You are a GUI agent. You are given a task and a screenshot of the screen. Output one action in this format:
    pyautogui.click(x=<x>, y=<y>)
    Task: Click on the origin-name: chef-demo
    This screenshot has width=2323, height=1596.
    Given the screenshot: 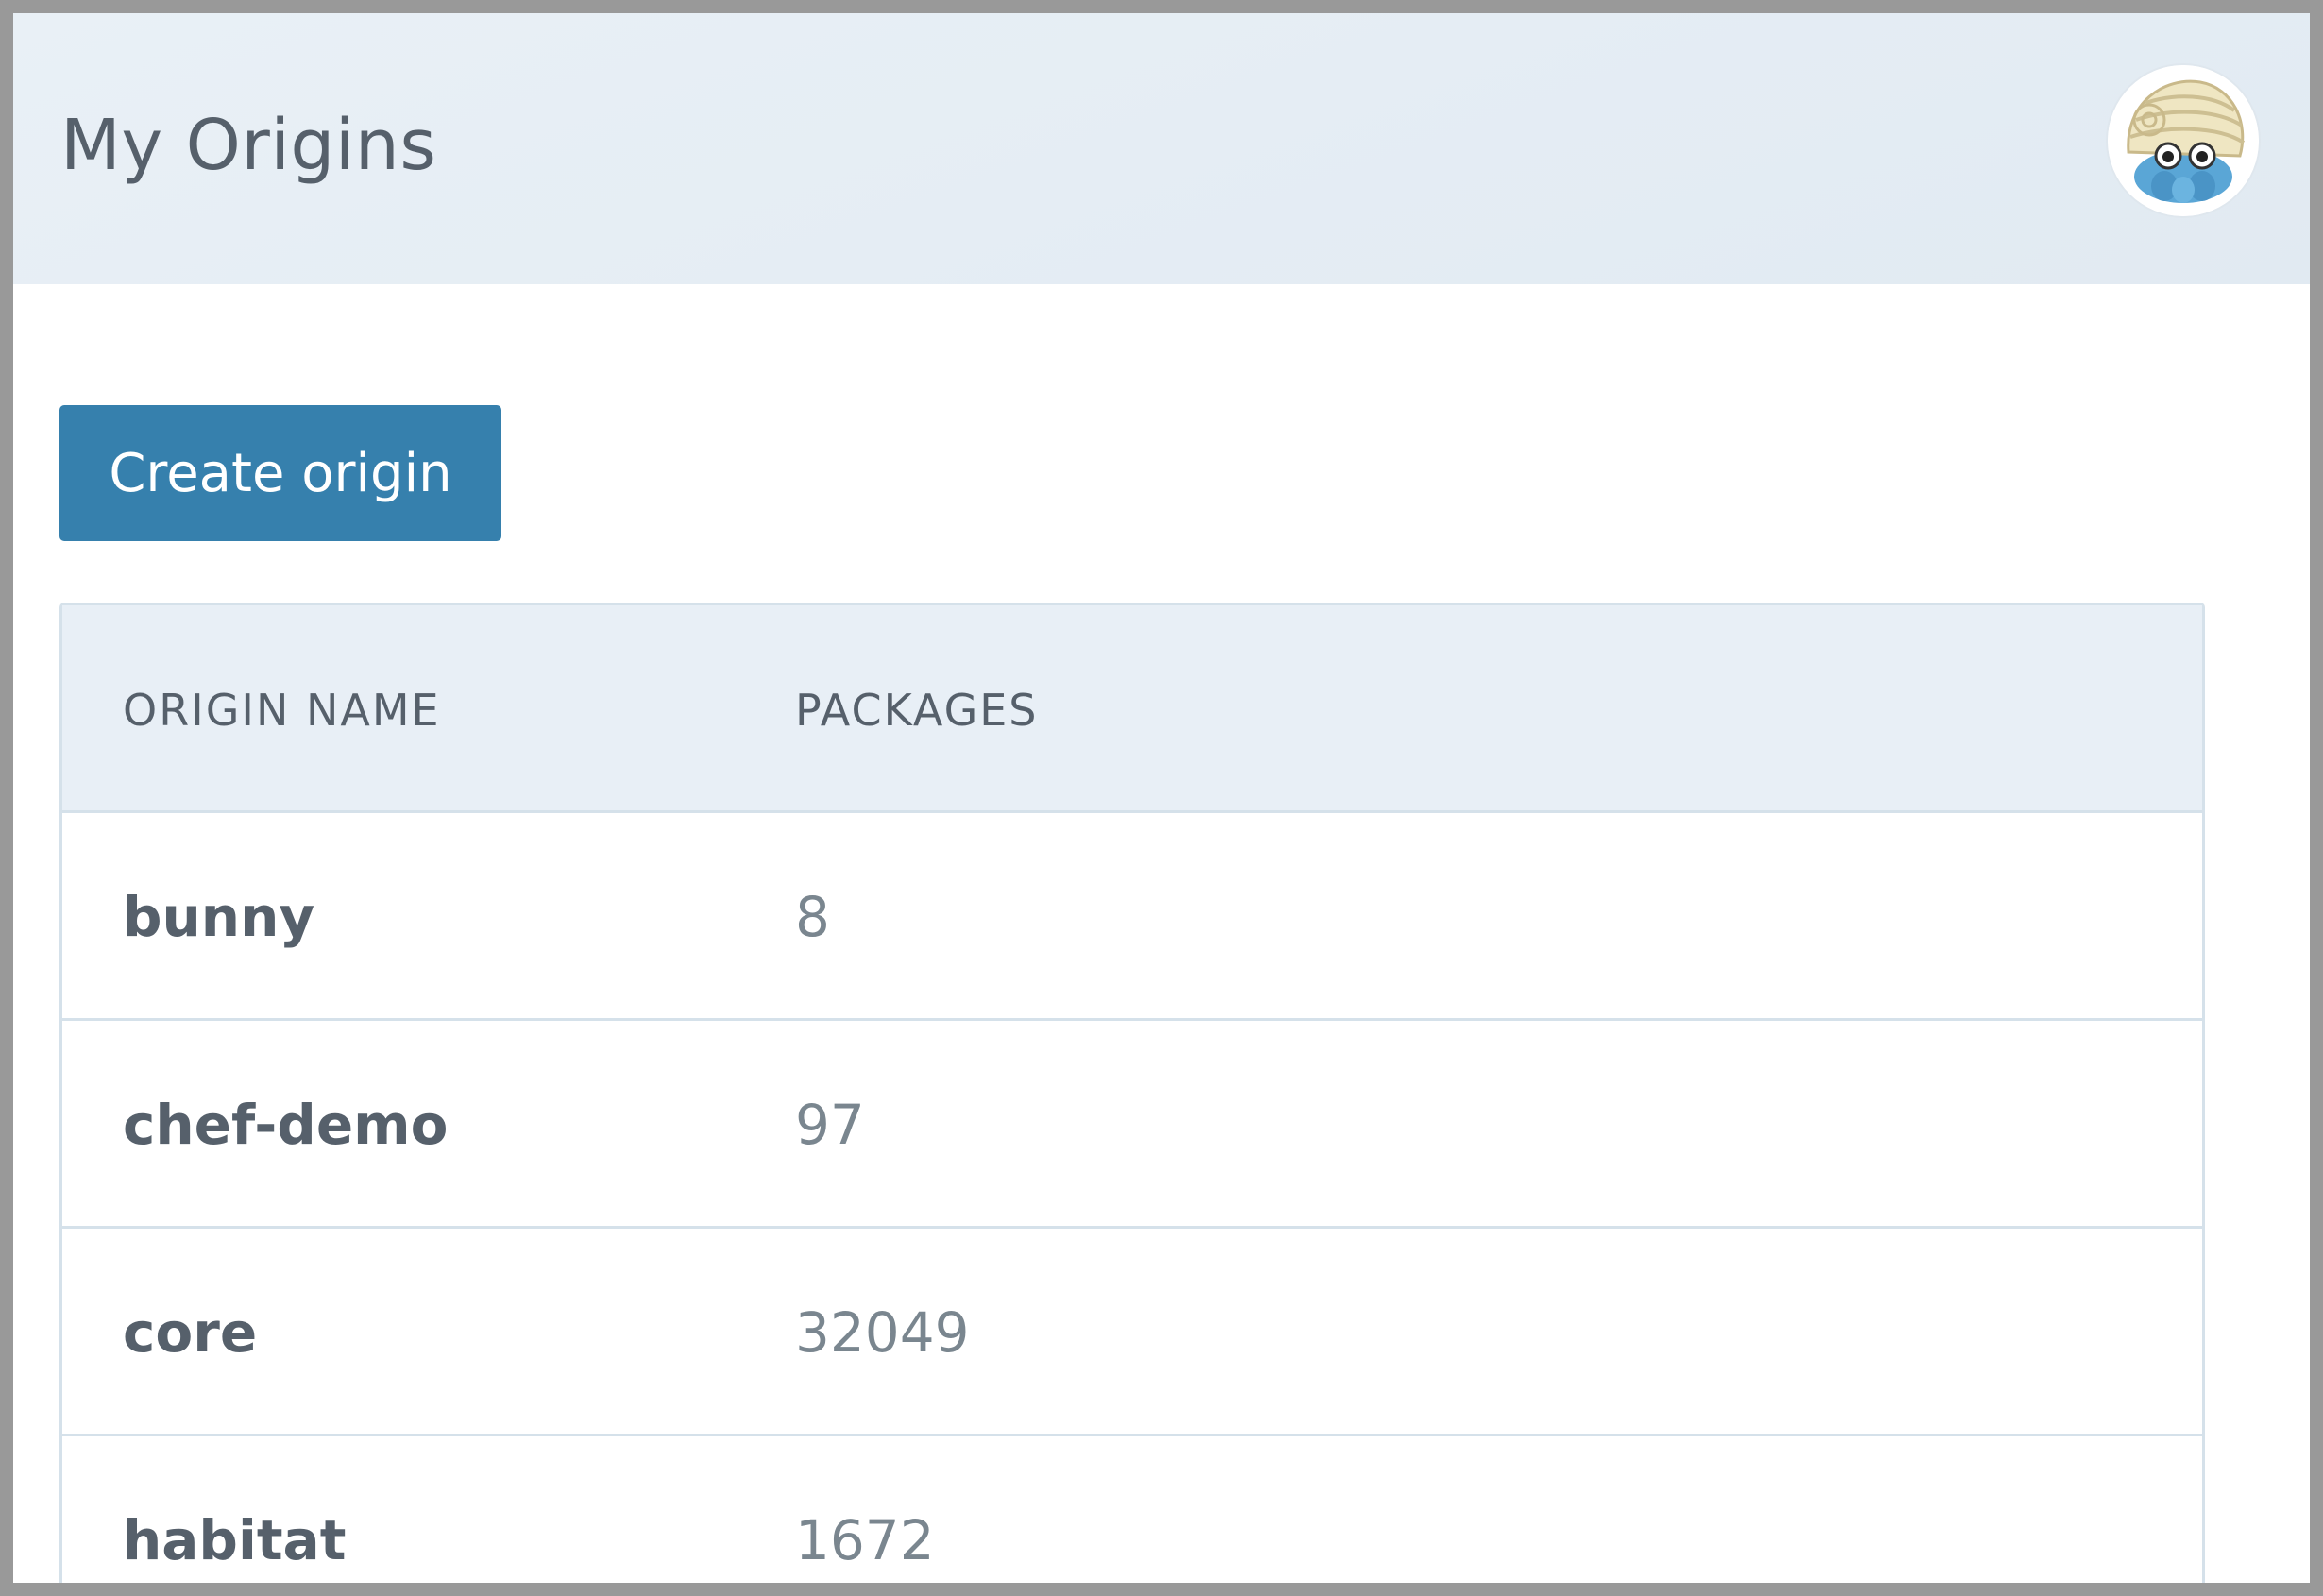 What is the action you would take?
    pyautogui.click(x=286, y=1125)
    